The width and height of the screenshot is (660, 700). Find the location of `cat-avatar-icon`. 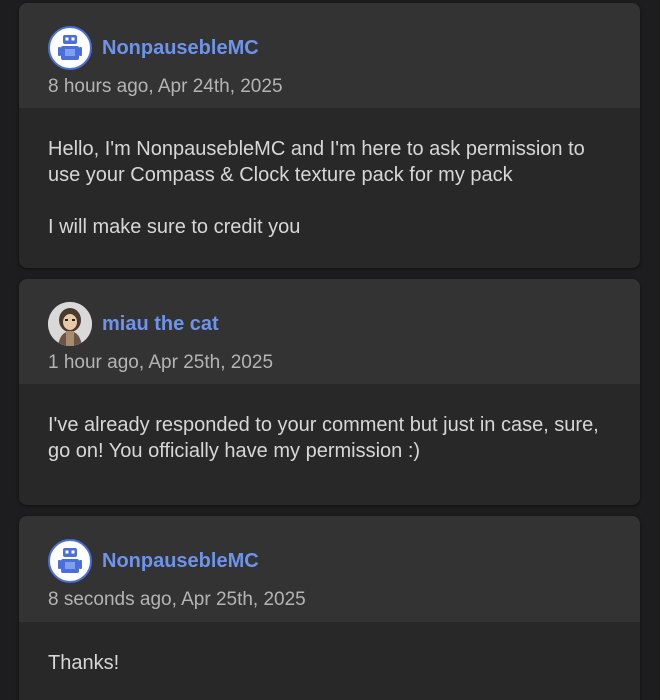

cat-avatar-icon is located at coordinates (70, 324).